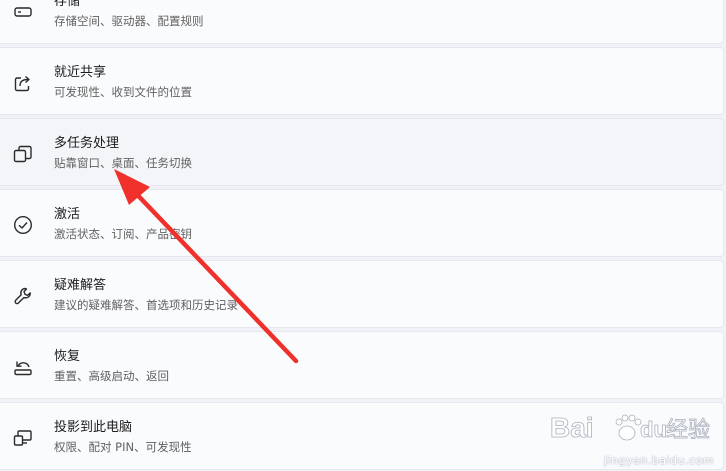 The image size is (726, 471). What do you see at coordinates (80, 72) in the screenshot?
I see `settings-item-title: 就近共享` at bounding box center [80, 72].